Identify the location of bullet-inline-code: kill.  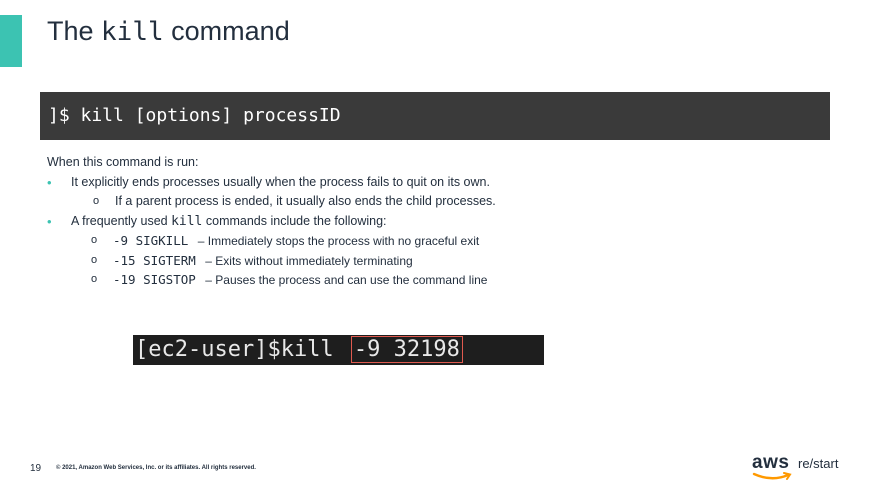
(187, 221).